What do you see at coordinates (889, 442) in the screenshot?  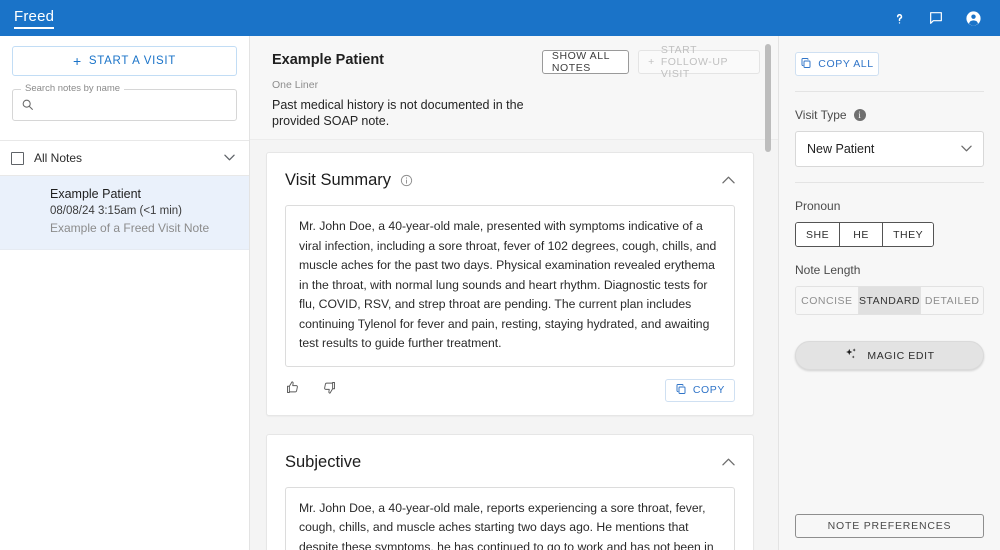 I see `right-panel-spacer` at bounding box center [889, 442].